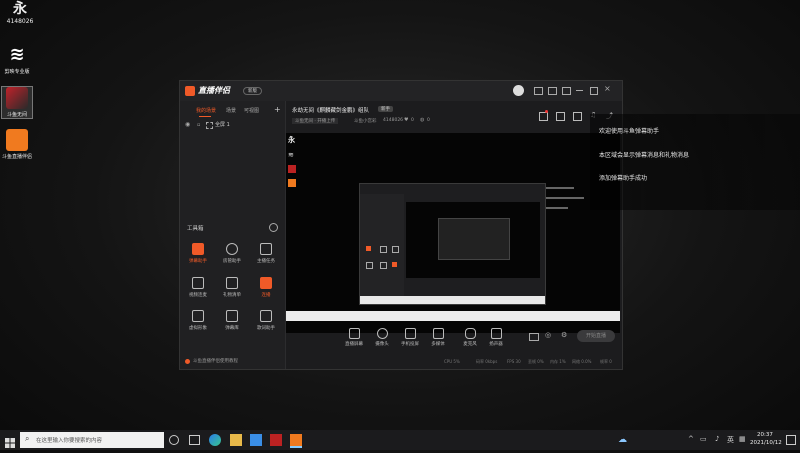  I want to click on tool-anchor-task: 主播任务, so click(266, 253).